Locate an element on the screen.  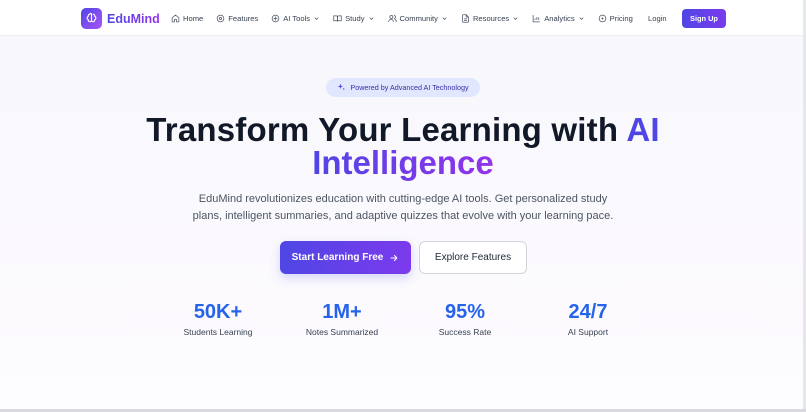
users-icon is located at coordinates (392, 18).